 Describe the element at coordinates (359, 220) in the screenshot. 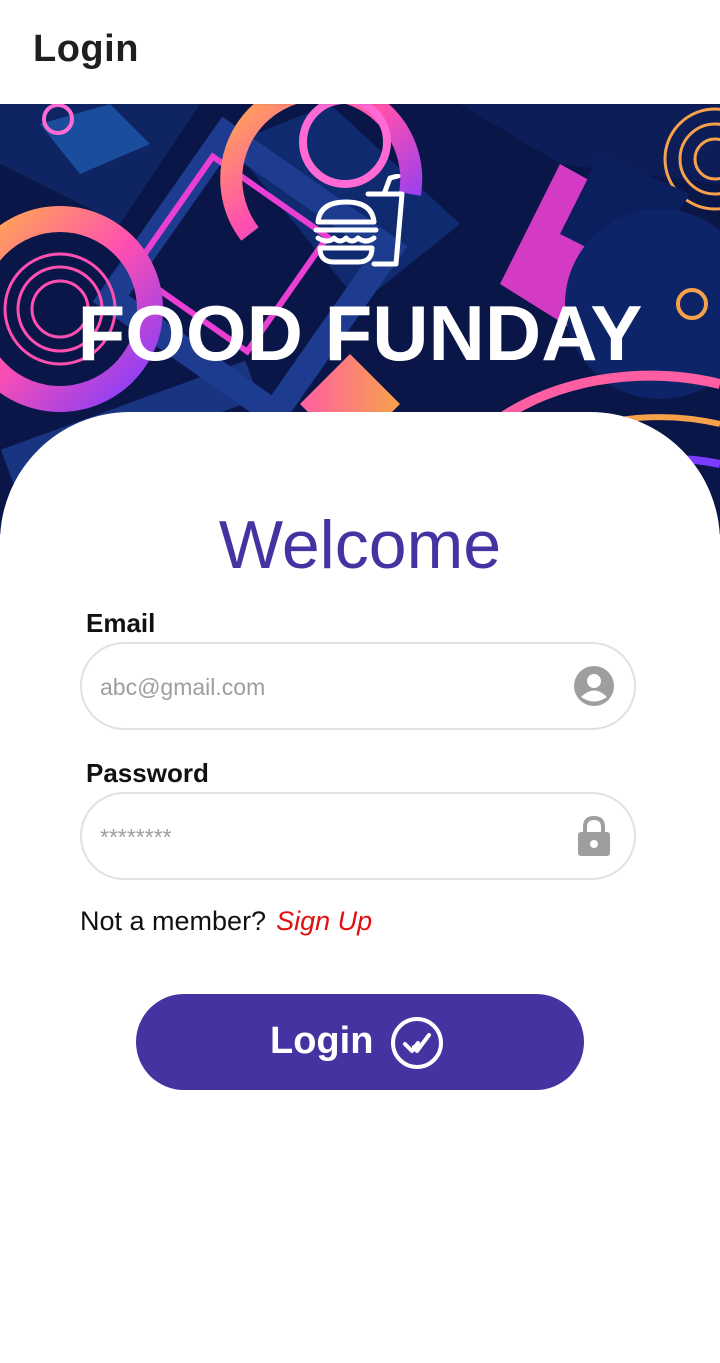

I see `burger-drink-icon` at that location.